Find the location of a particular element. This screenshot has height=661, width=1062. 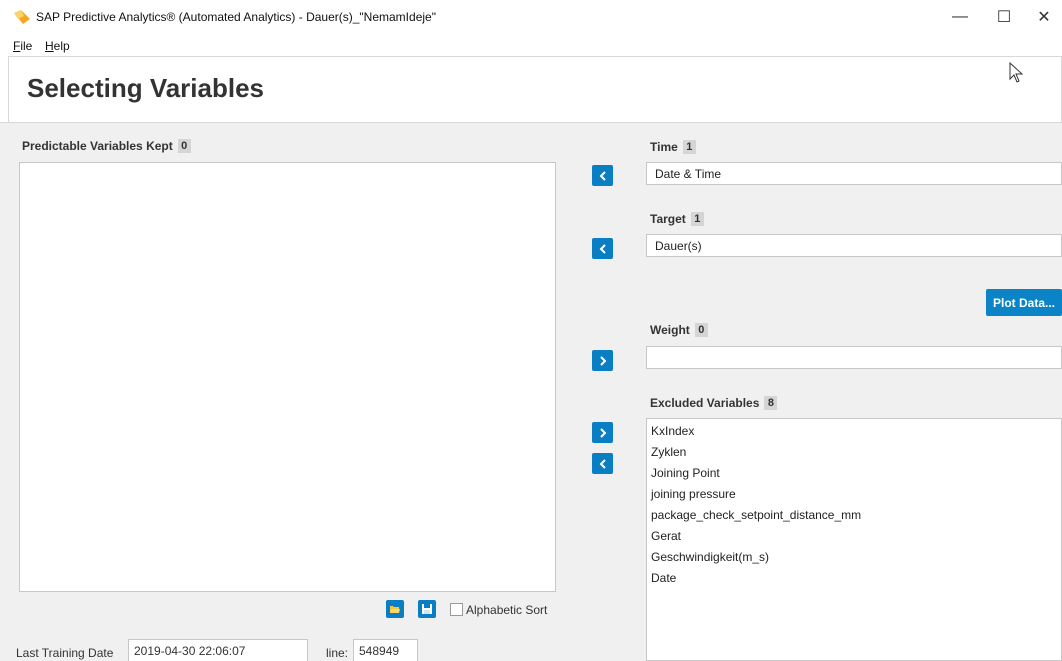

move-time-left-button is located at coordinates (602, 175).